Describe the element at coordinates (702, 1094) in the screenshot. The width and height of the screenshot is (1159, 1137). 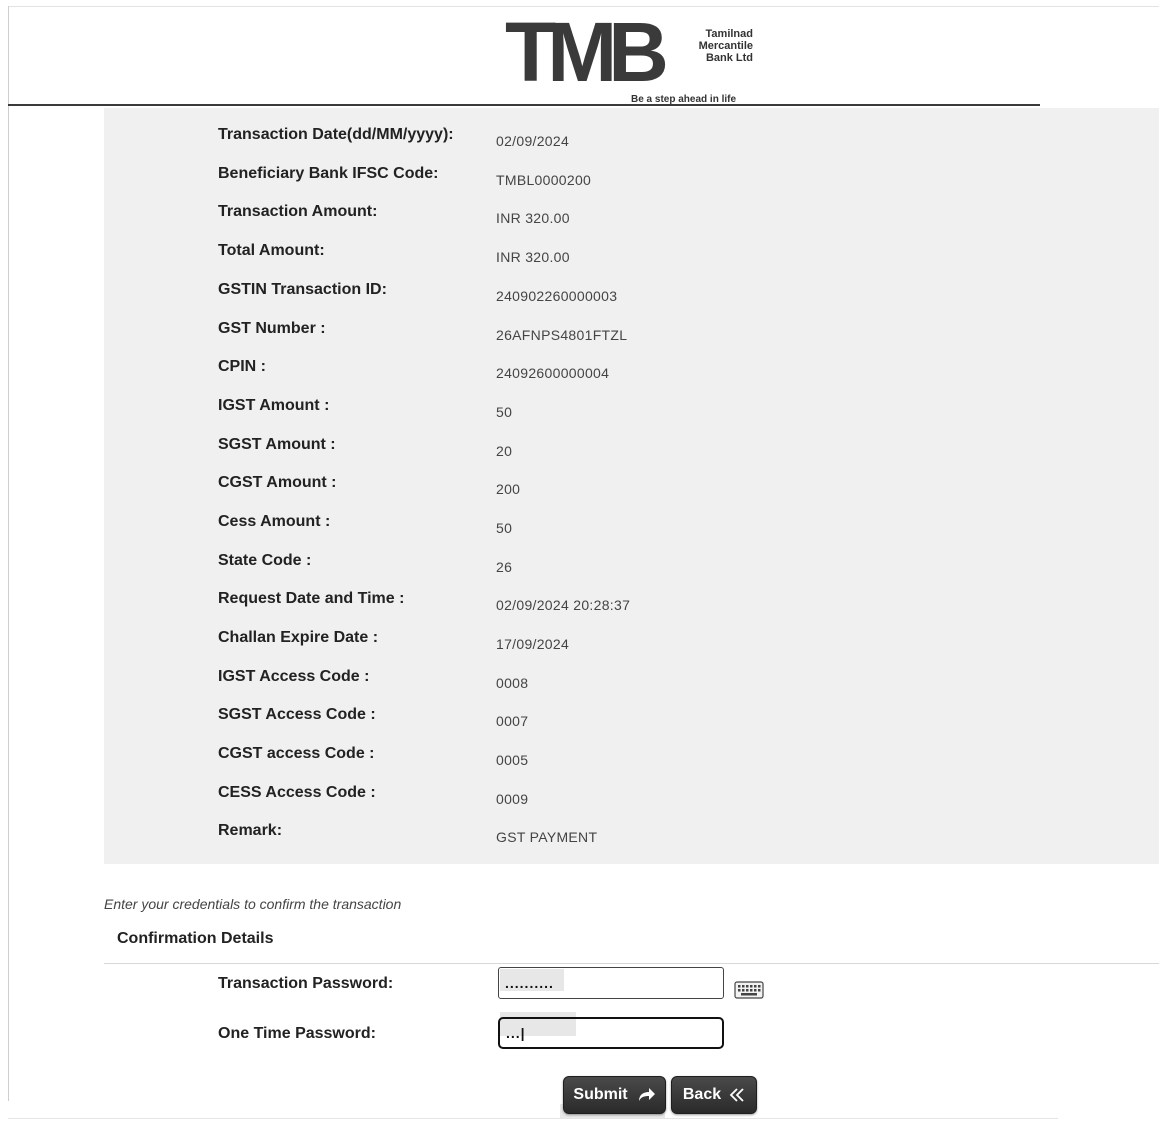
I see `back-button-label: Back` at that location.